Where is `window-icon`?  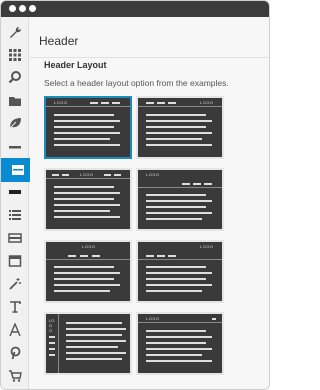 window-icon is located at coordinates (15, 261).